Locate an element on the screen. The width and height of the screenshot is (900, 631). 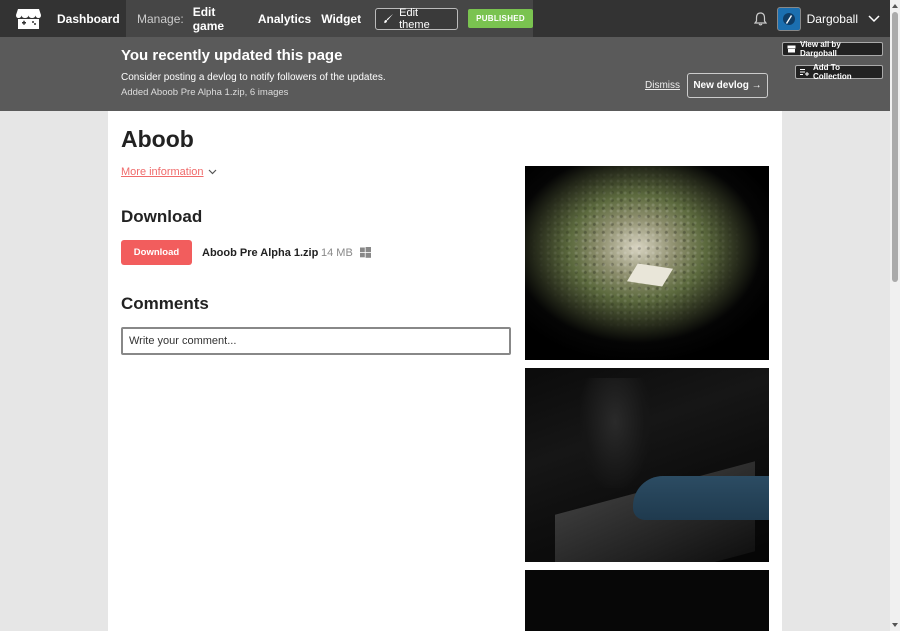
scroll-up-icon is located at coordinates (895, 6).